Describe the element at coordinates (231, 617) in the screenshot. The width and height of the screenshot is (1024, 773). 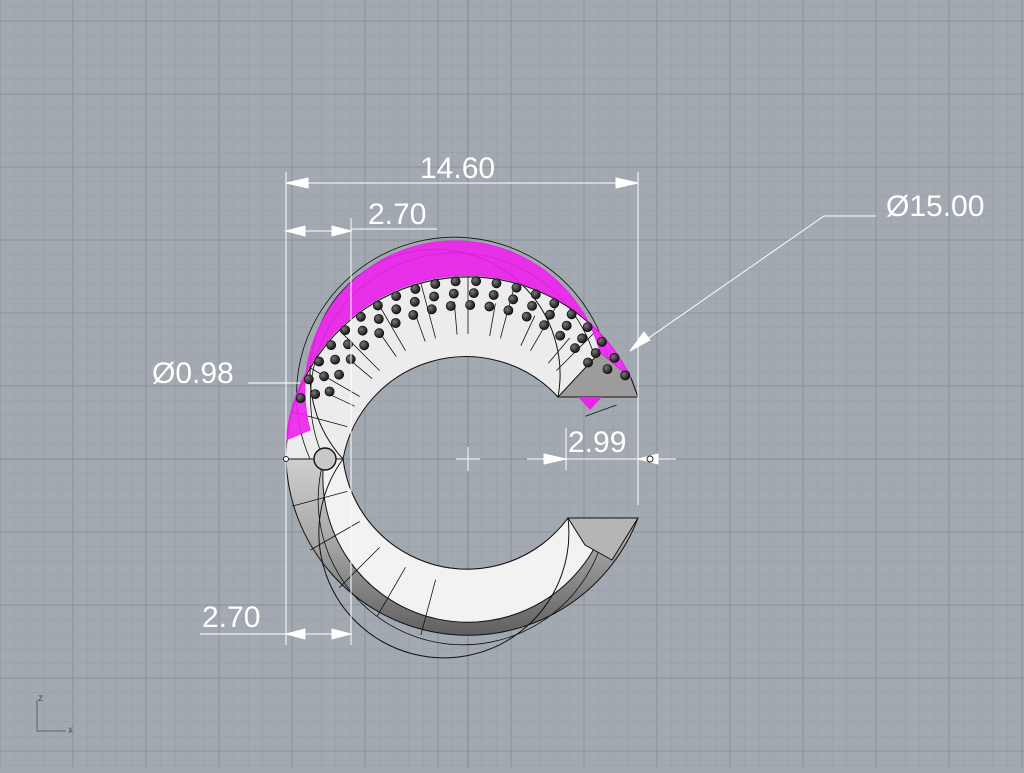
I see `dim-bottom-offset: 2.70` at that location.